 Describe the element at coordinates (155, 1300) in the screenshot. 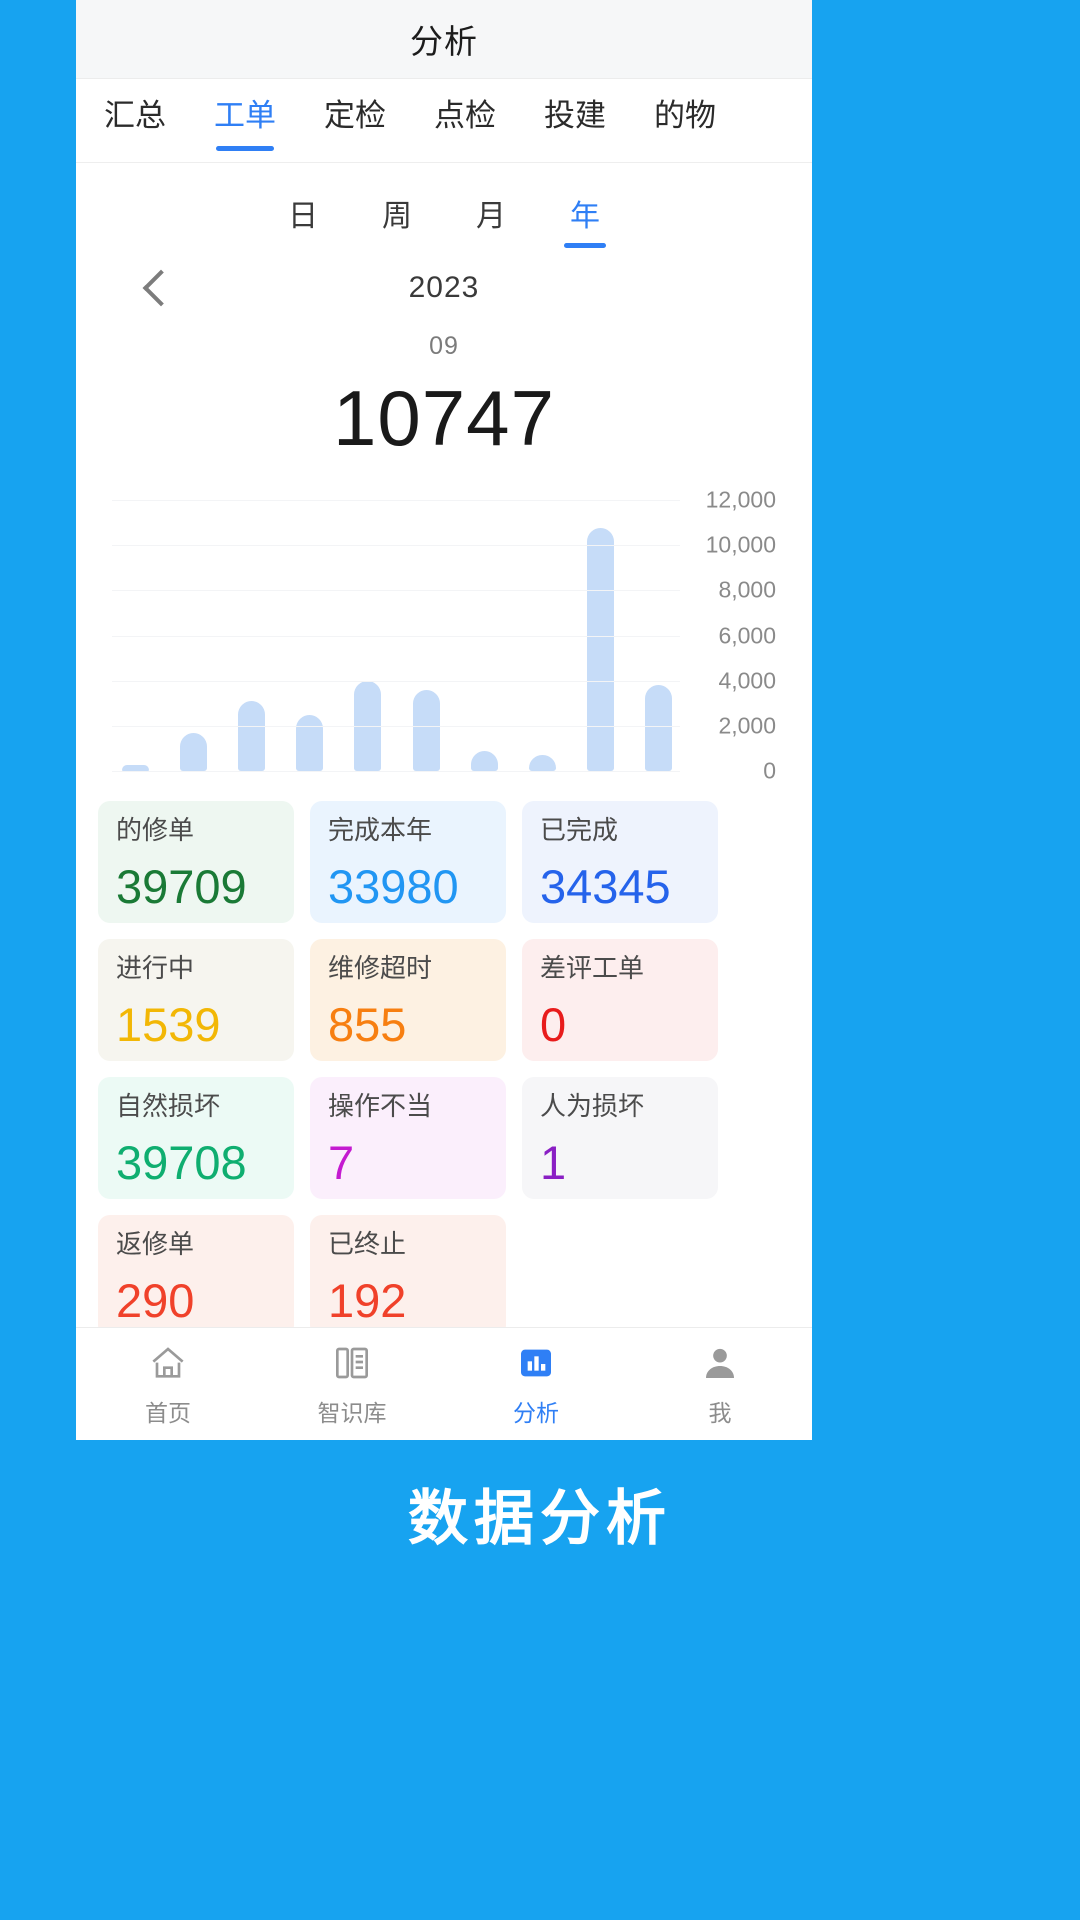

I see `stat-card-value: 290` at that location.